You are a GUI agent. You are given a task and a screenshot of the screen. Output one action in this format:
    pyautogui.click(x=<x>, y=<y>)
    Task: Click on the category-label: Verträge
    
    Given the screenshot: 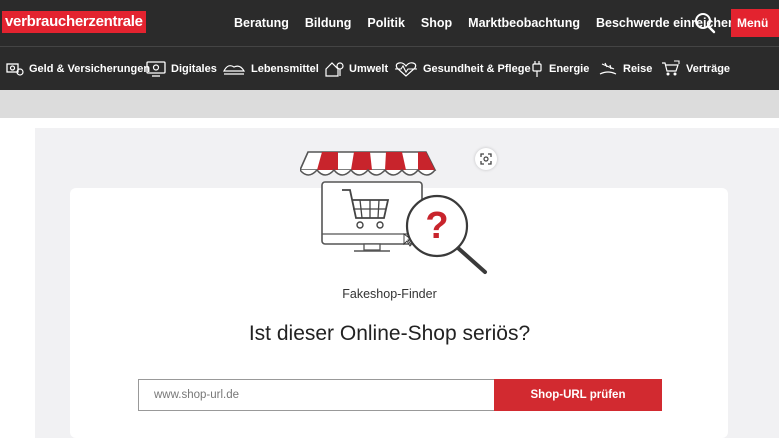 What is the action you would take?
    pyautogui.click(x=708, y=69)
    